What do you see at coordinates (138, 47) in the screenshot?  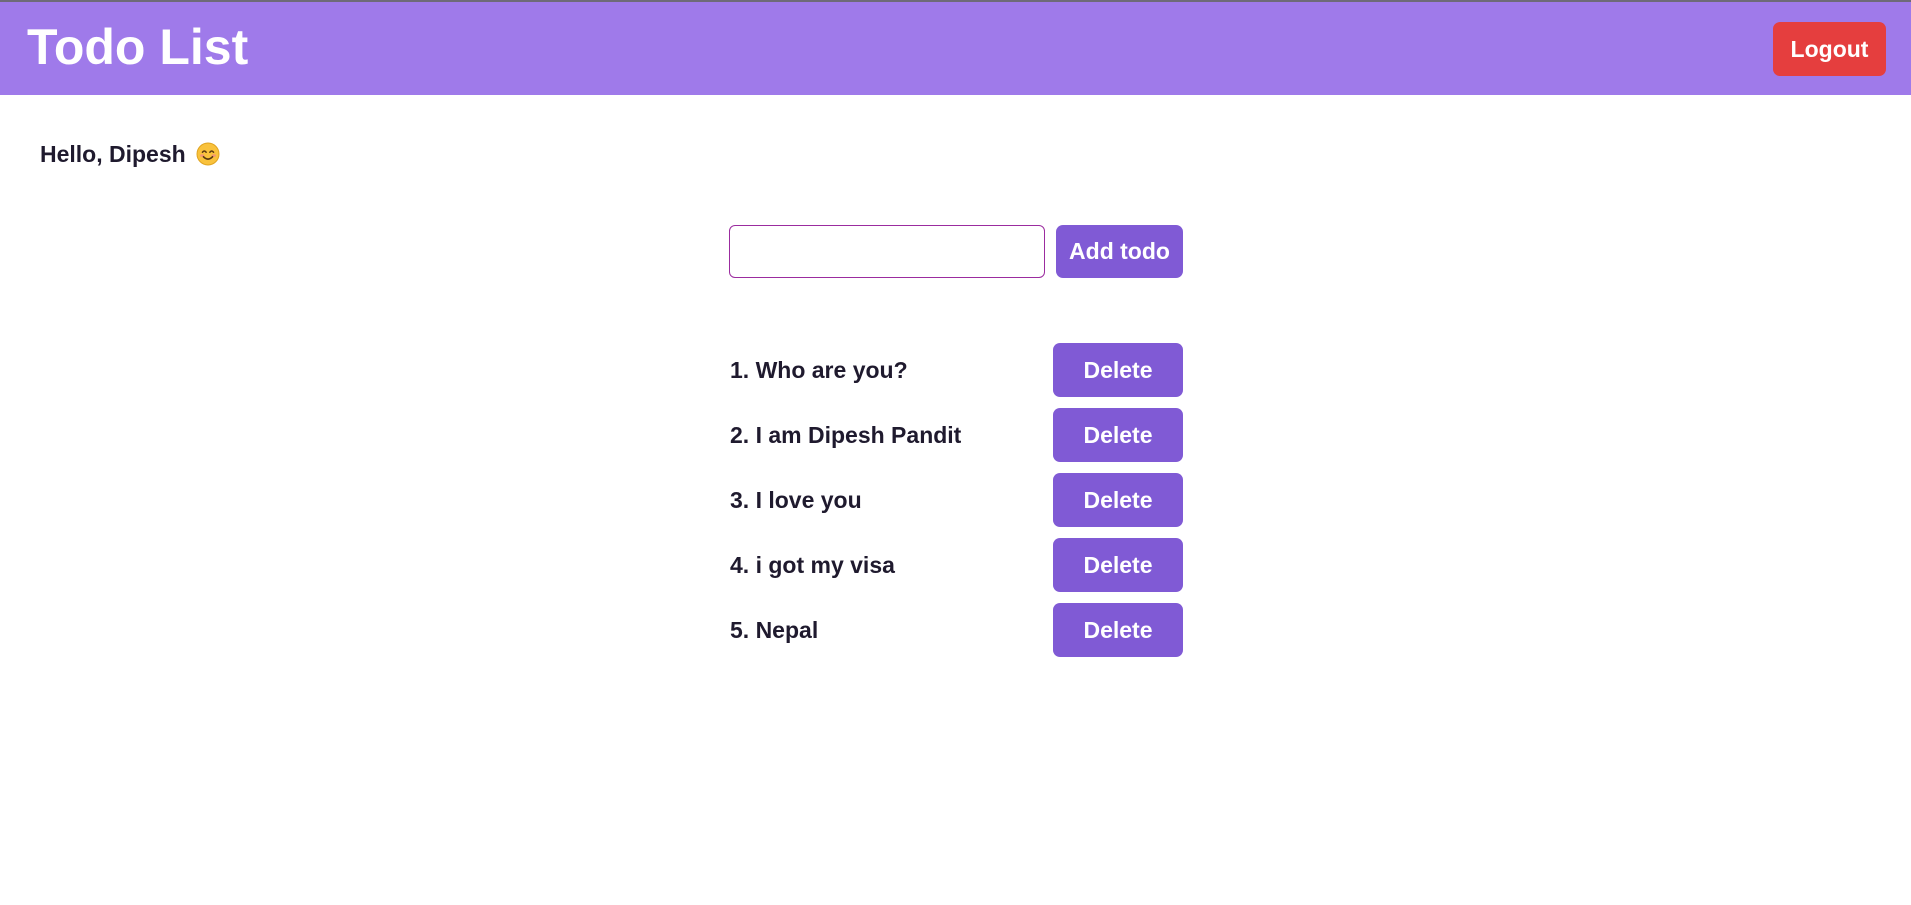 I see `app-title: Todo List` at bounding box center [138, 47].